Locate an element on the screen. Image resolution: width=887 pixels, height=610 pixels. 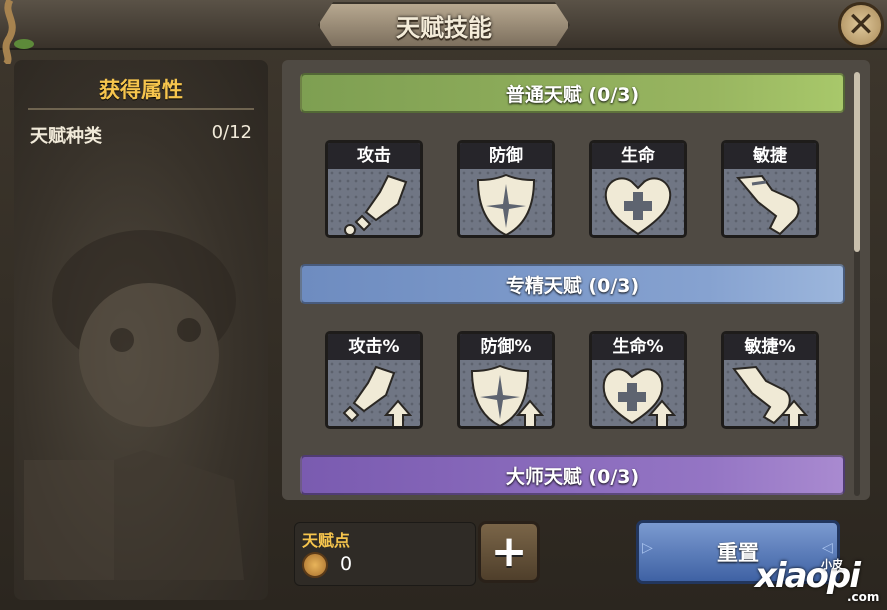
vine-decoration is located at coordinates (18, 32).